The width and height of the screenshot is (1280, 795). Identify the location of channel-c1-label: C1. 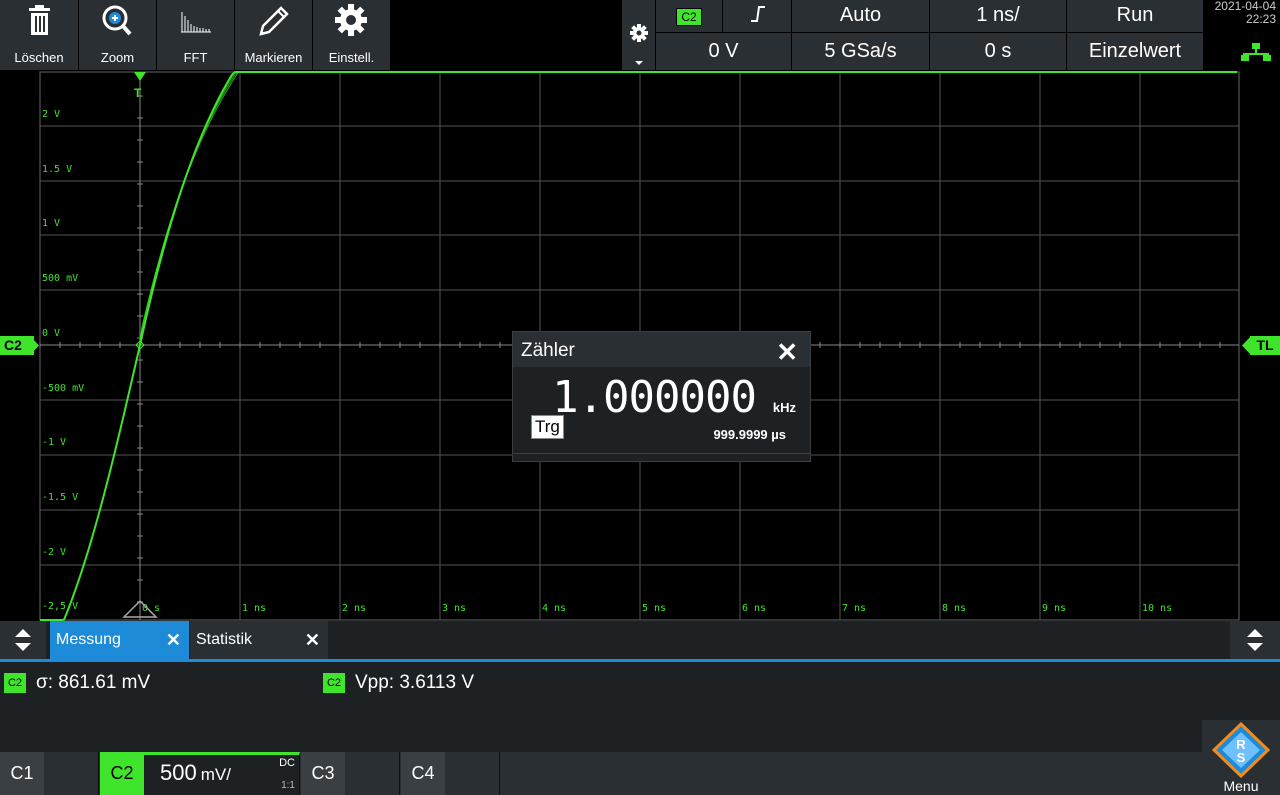
(22, 773).